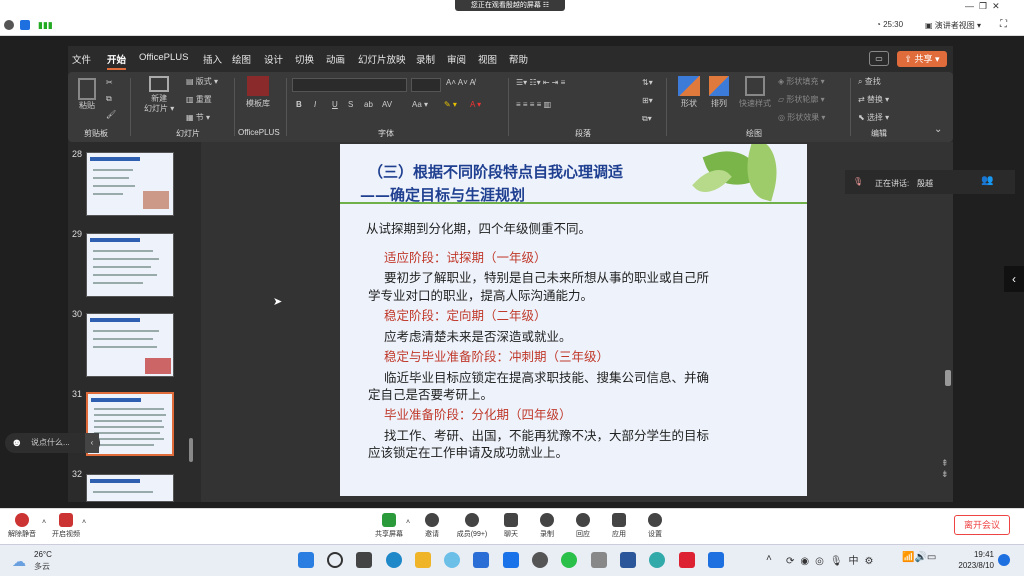 This screenshot has width=1024, height=576. What do you see at coordinates (425, 59) in the screenshot?
I see `tab-record: 录制` at bounding box center [425, 59].